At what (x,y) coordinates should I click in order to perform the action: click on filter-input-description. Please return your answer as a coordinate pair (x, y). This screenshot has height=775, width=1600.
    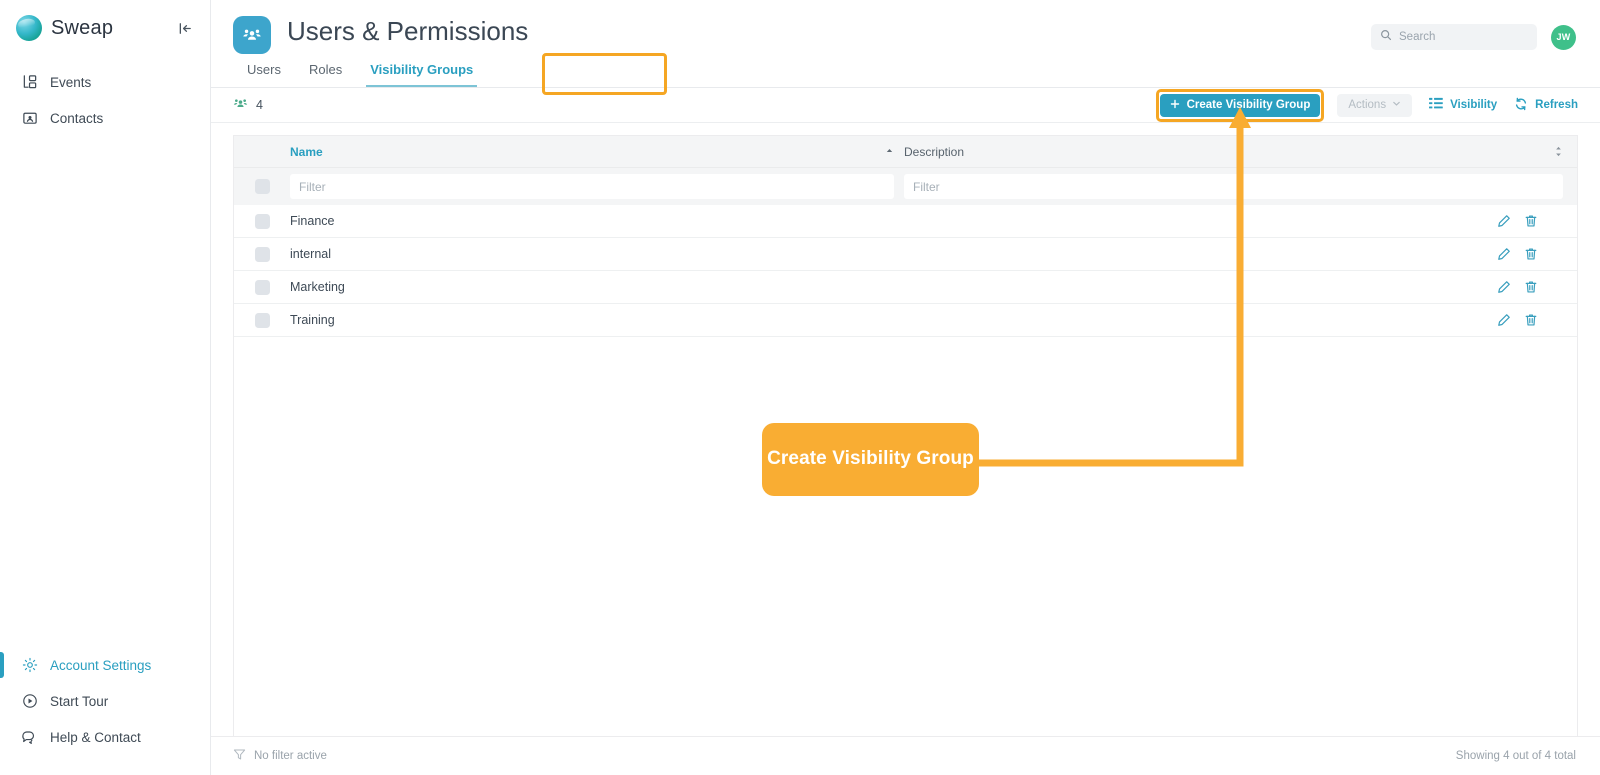
    Looking at the image, I should click on (1233, 186).